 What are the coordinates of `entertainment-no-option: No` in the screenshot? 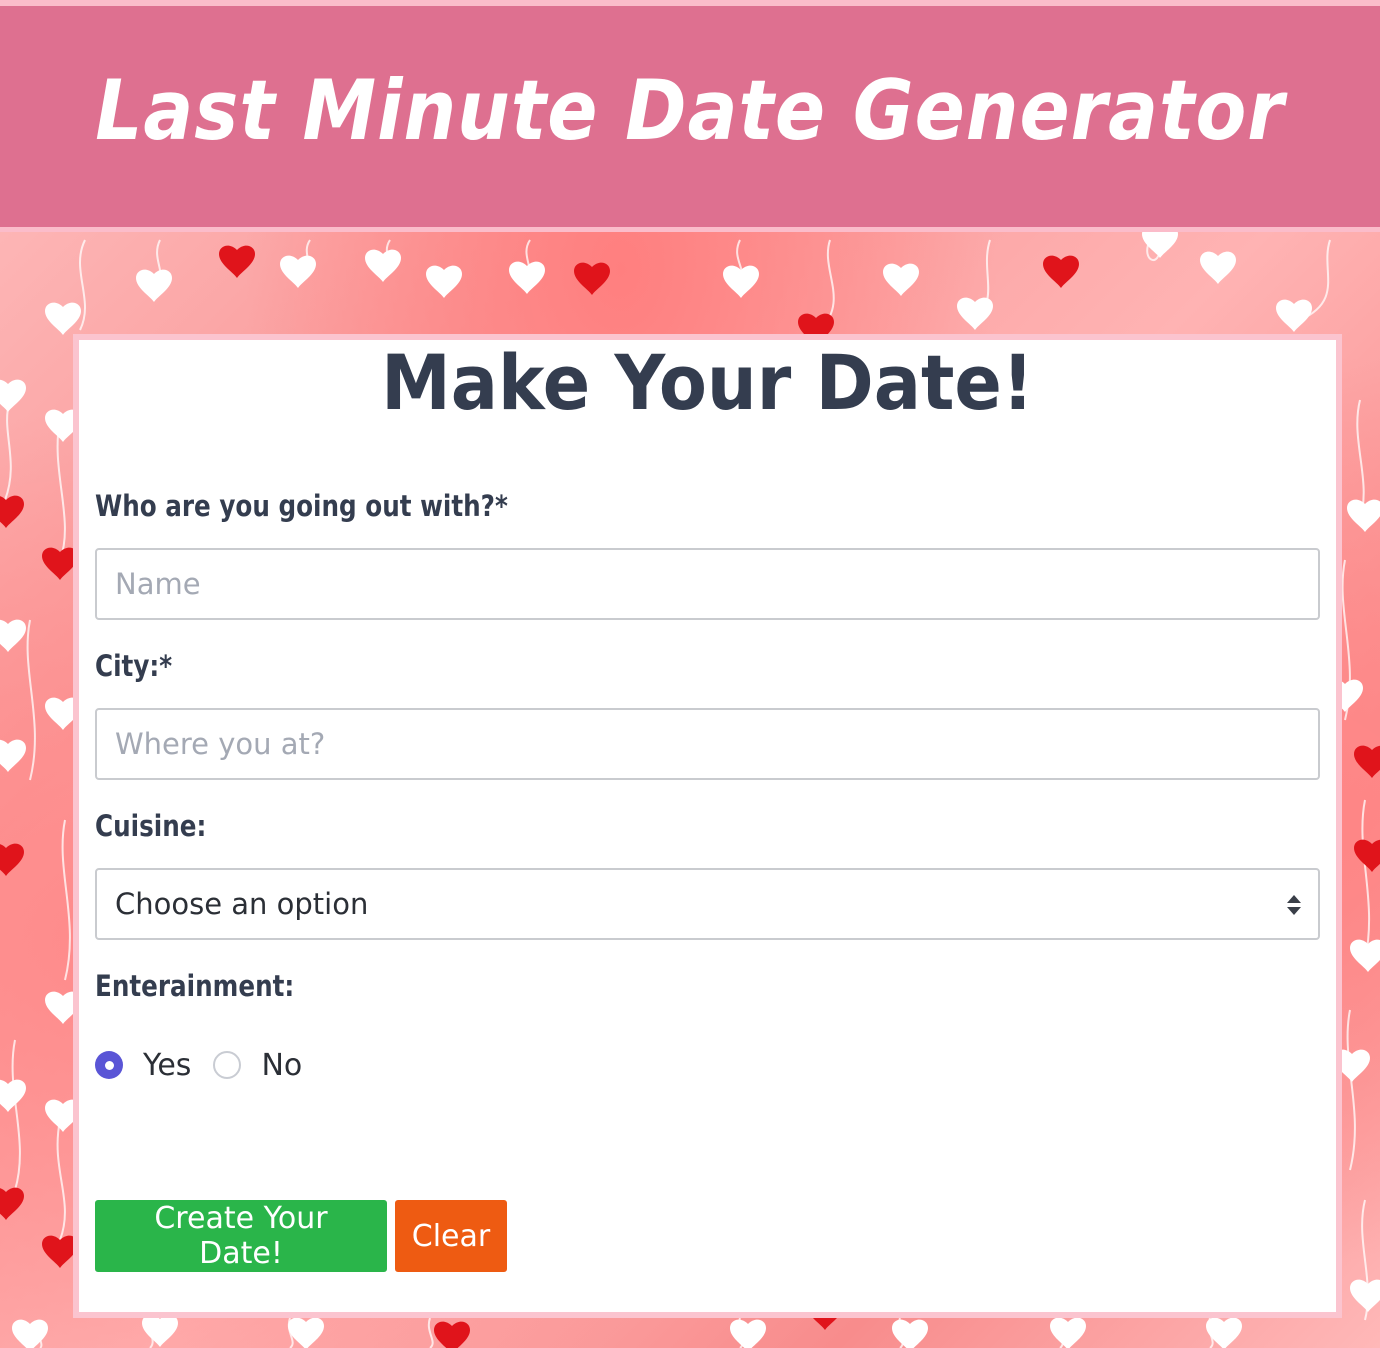 It's located at (257, 1065).